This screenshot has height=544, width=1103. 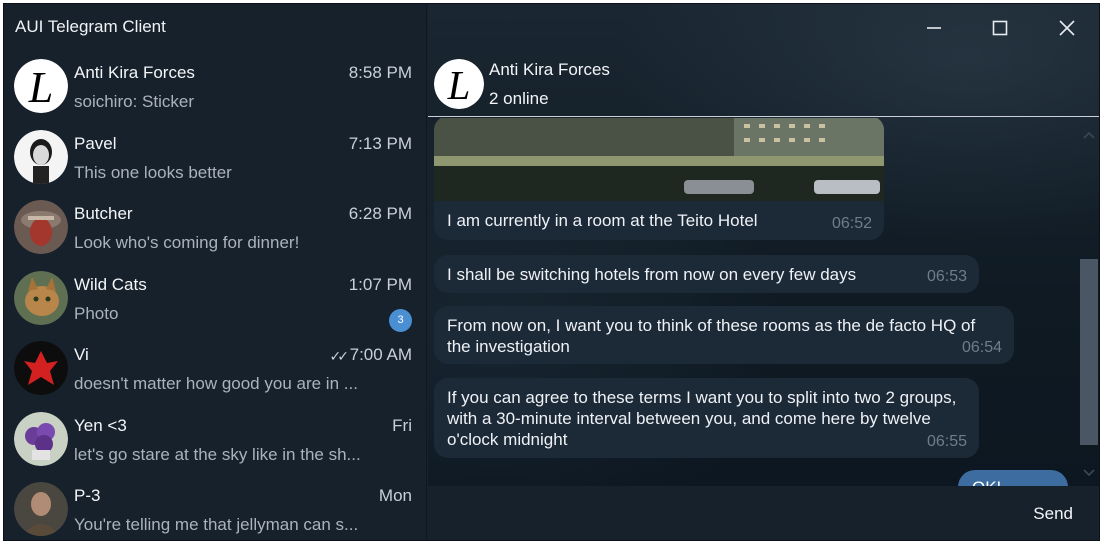 I want to click on minimize-icon, so click(x=934, y=28).